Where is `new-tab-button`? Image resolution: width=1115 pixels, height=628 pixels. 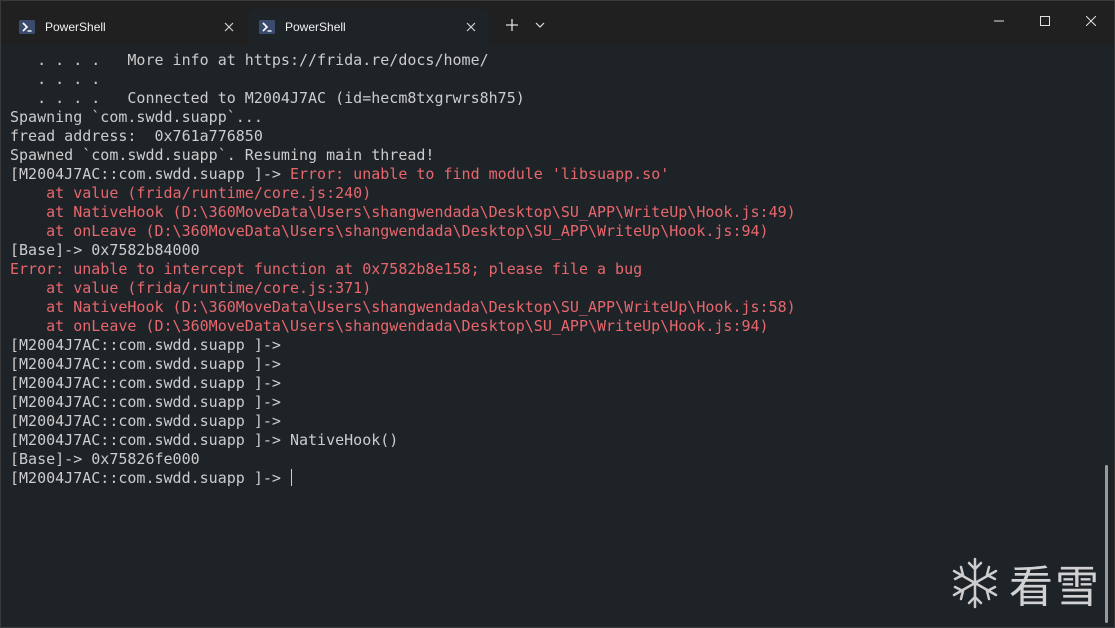
new-tab-button is located at coordinates (512, 25).